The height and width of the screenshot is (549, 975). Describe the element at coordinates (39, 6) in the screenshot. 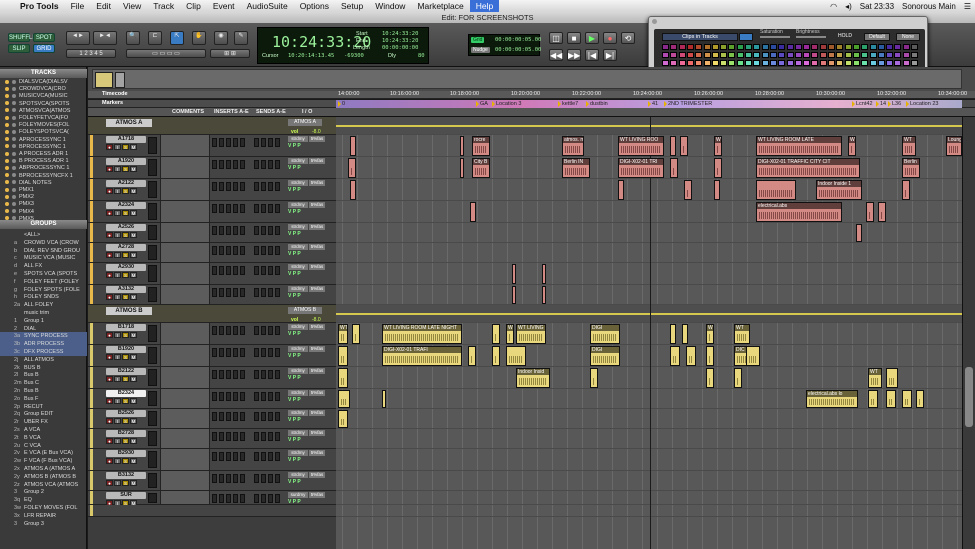

I see `menu-app: Pro Tools` at that location.